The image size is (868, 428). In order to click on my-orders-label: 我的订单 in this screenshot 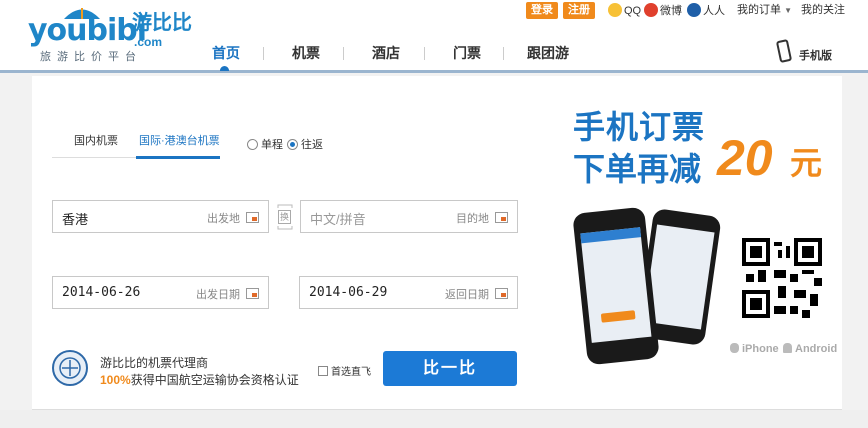, I will do `click(759, 10)`.